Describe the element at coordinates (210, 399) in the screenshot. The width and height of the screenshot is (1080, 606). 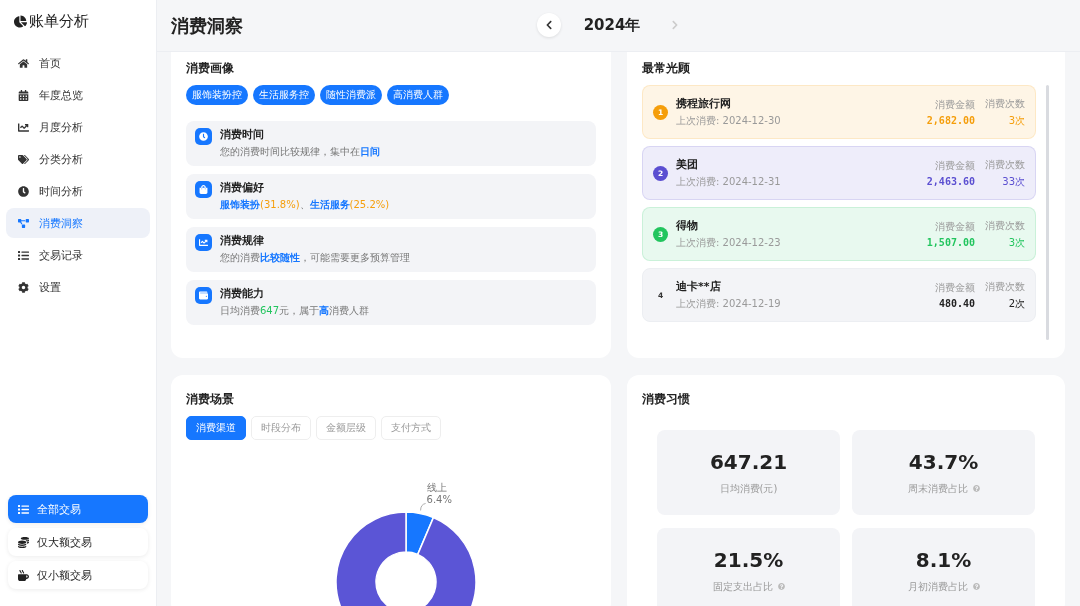
I see `card-title: 消费场景` at that location.